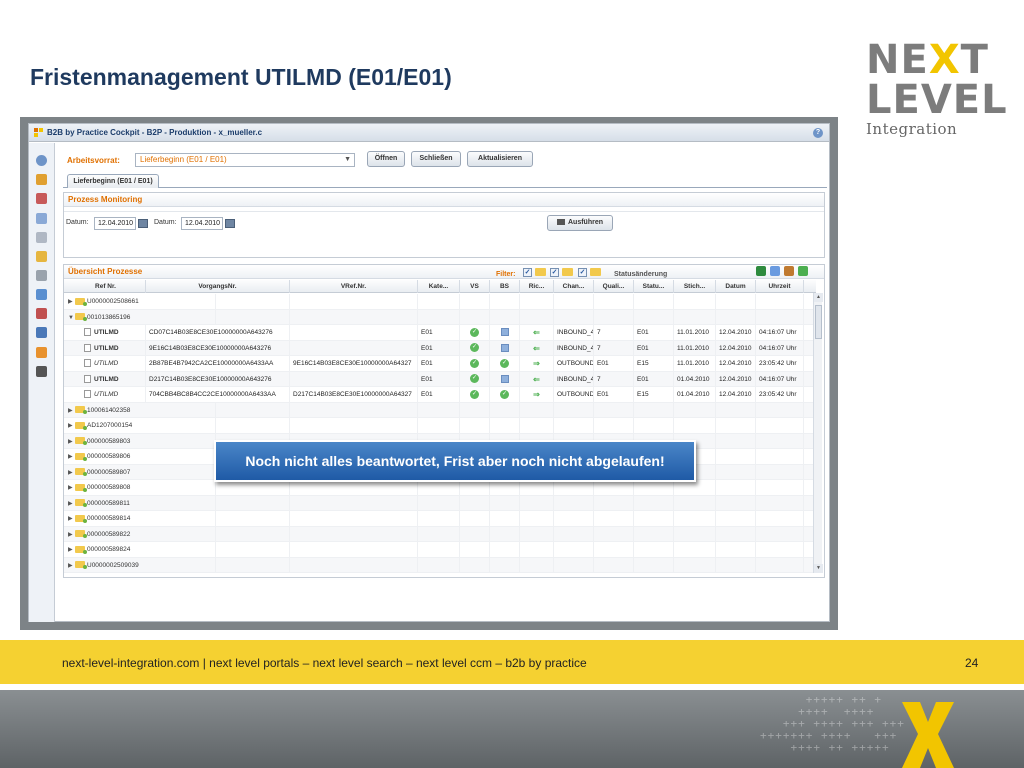 This screenshot has width=1024, height=768. Describe the element at coordinates (818, 433) in the screenshot. I see `vertical-scrollbar: ▲ ▼` at that location.